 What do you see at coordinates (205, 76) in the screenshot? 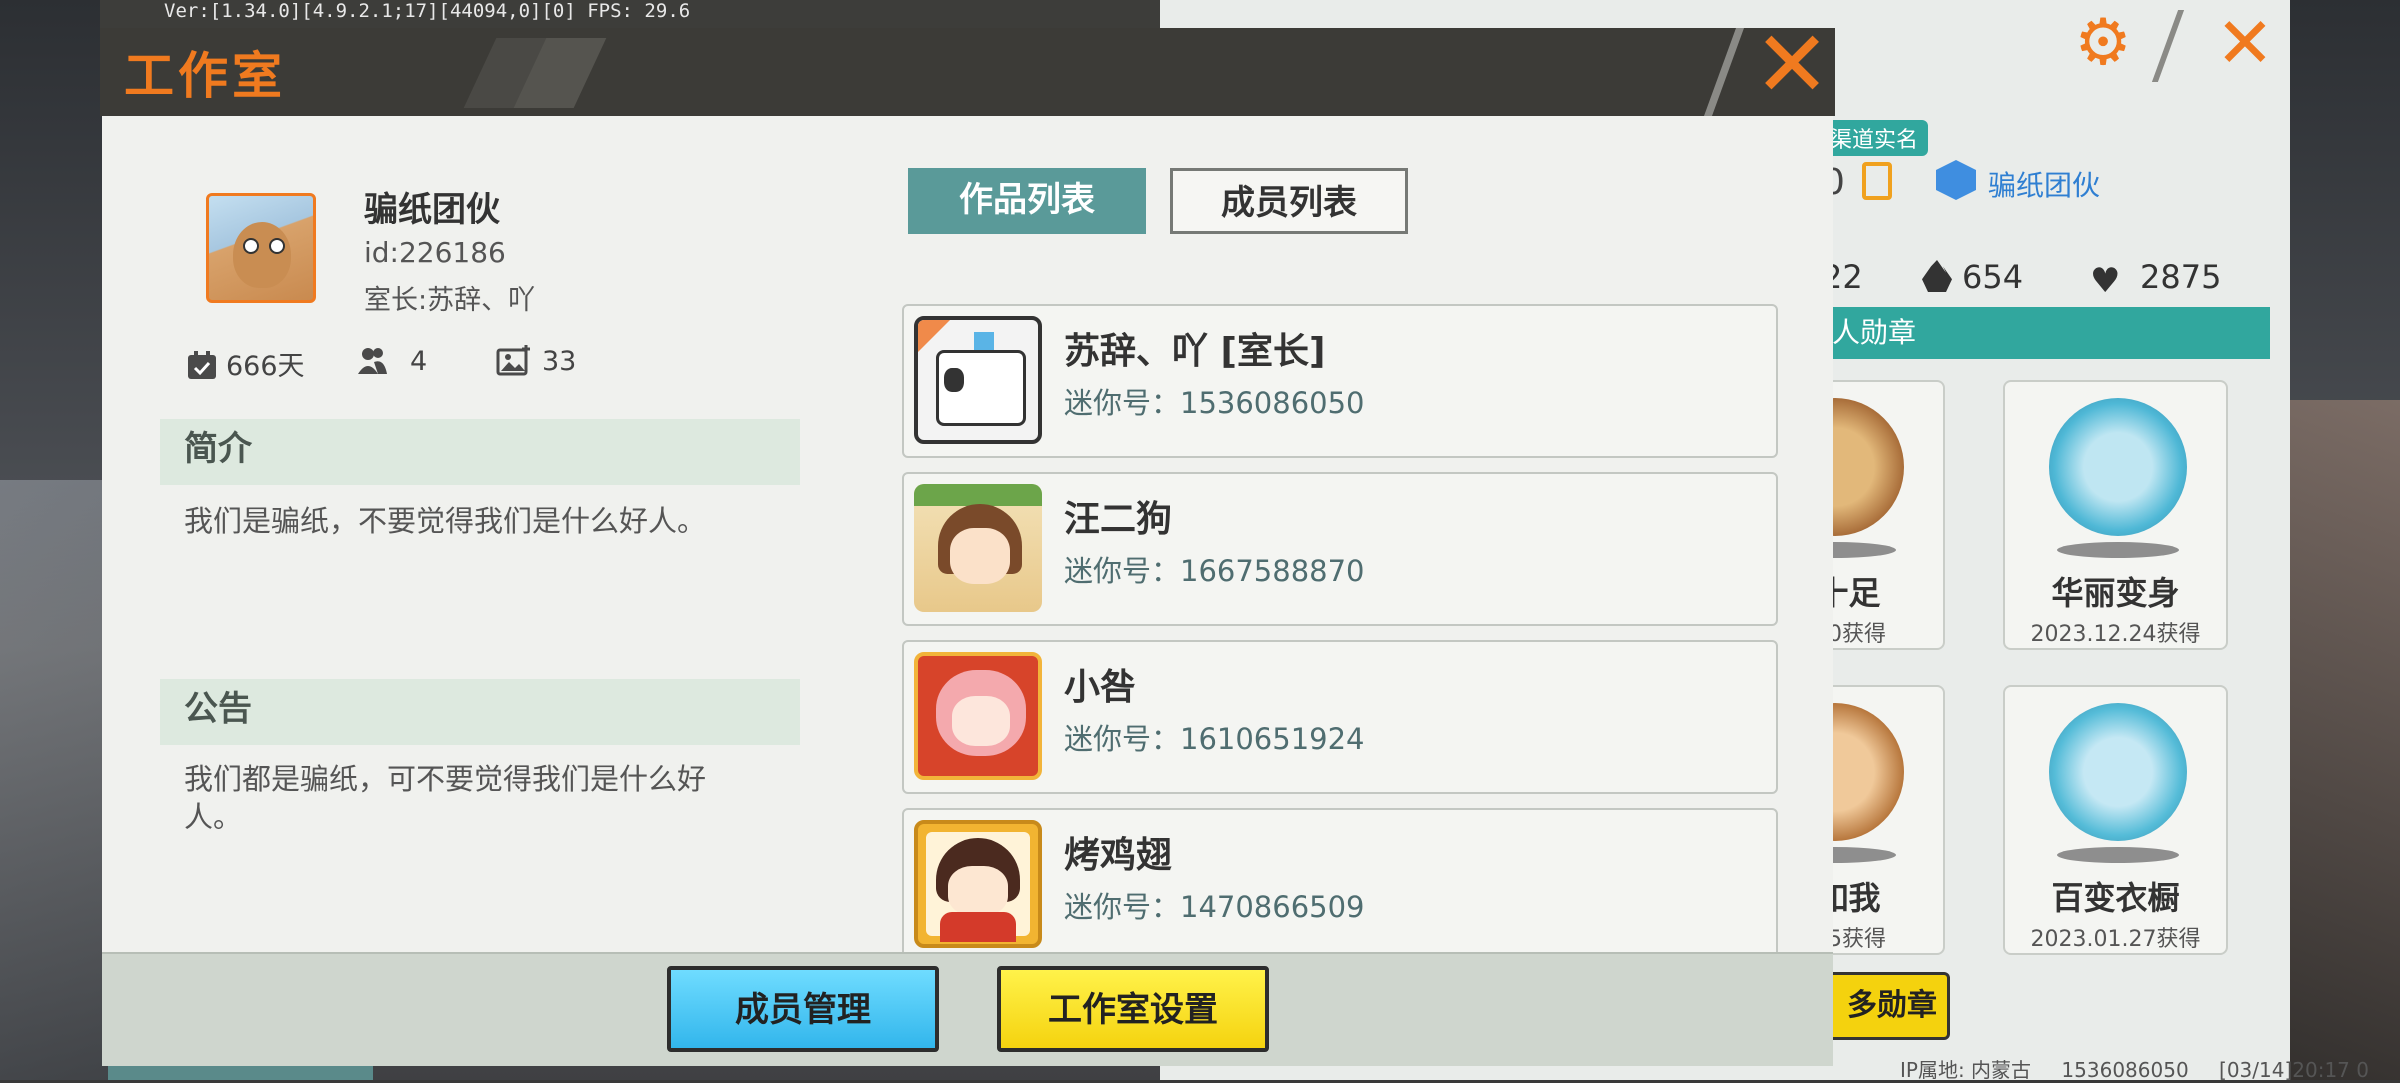
I see `dialog-title: 工作室` at bounding box center [205, 76].